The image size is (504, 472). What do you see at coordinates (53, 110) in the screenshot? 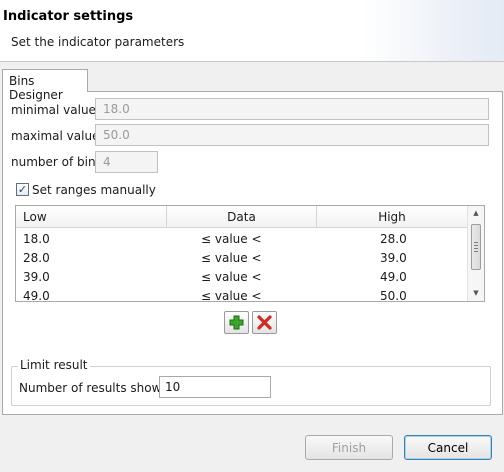
I see `minimal-value-label: minimal value` at bounding box center [53, 110].